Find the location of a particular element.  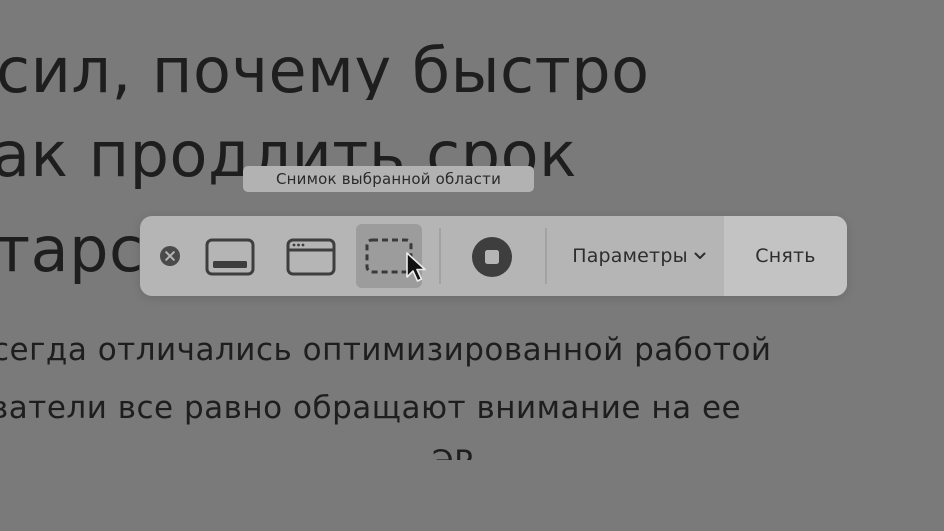

screenshot-toolbar: Параметры Снять is located at coordinates (493, 256).